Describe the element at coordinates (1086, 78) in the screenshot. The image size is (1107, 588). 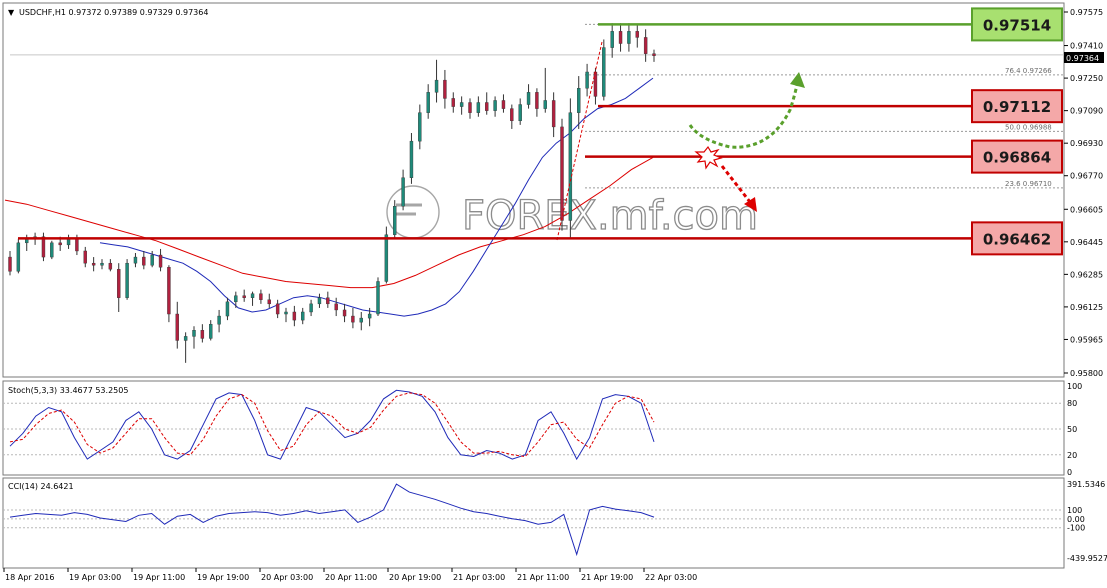
I see `price-tick-label: 0.97250` at that location.